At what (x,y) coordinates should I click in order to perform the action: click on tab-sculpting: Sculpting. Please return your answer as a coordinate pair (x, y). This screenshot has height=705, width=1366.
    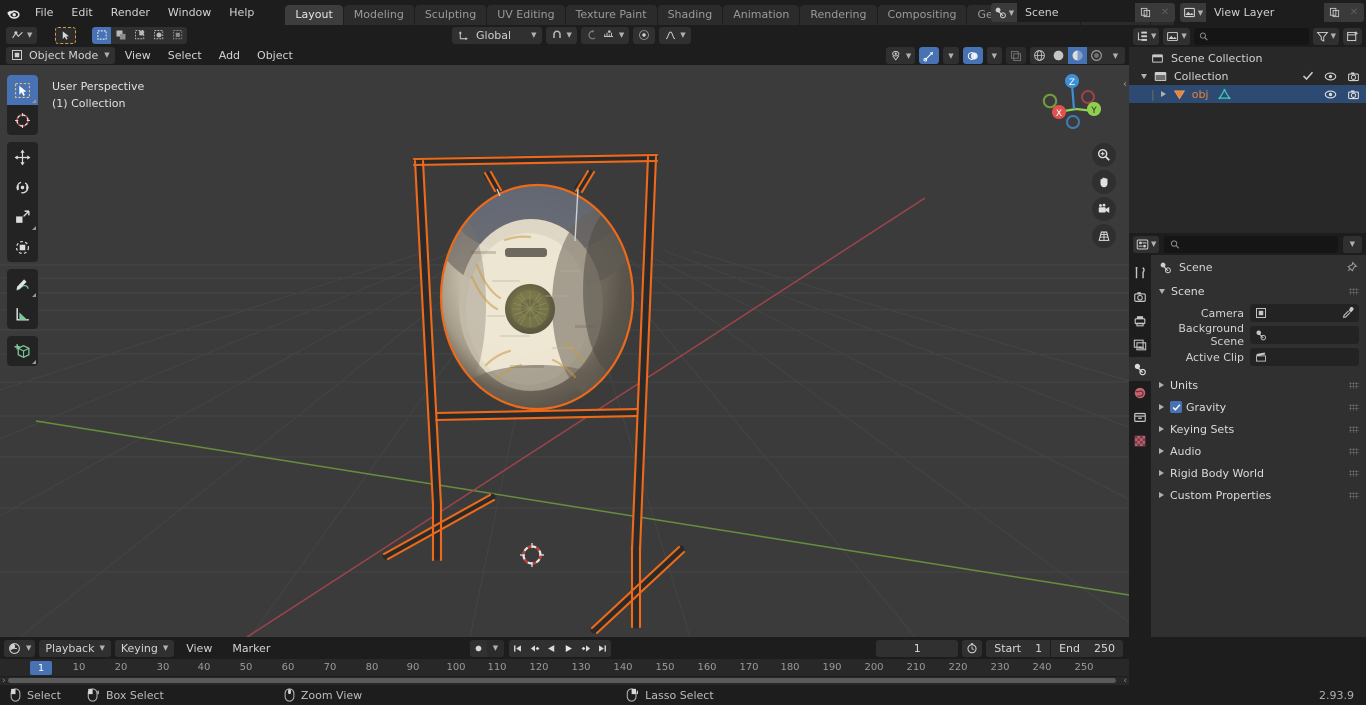
    Looking at the image, I should click on (450, 15).